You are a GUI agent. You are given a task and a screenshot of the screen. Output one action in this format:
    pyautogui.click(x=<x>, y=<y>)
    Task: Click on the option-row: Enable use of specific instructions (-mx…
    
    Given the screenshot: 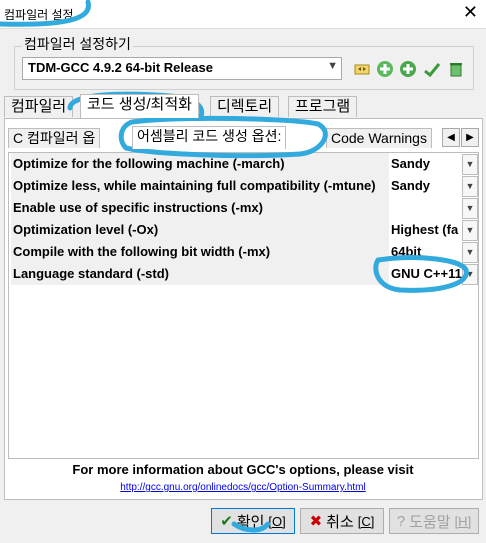 What is the action you would take?
    pyautogui.click(x=243, y=208)
    